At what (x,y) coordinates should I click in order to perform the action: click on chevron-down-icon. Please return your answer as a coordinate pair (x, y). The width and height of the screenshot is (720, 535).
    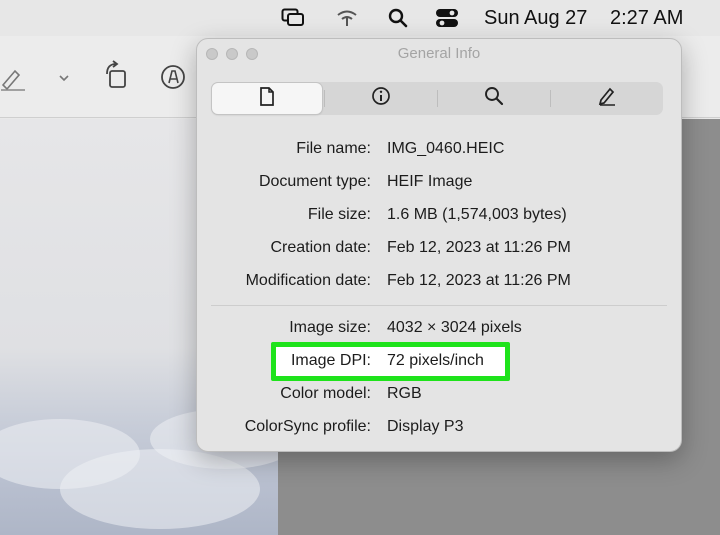
    Looking at the image, I should click on (64, 78).